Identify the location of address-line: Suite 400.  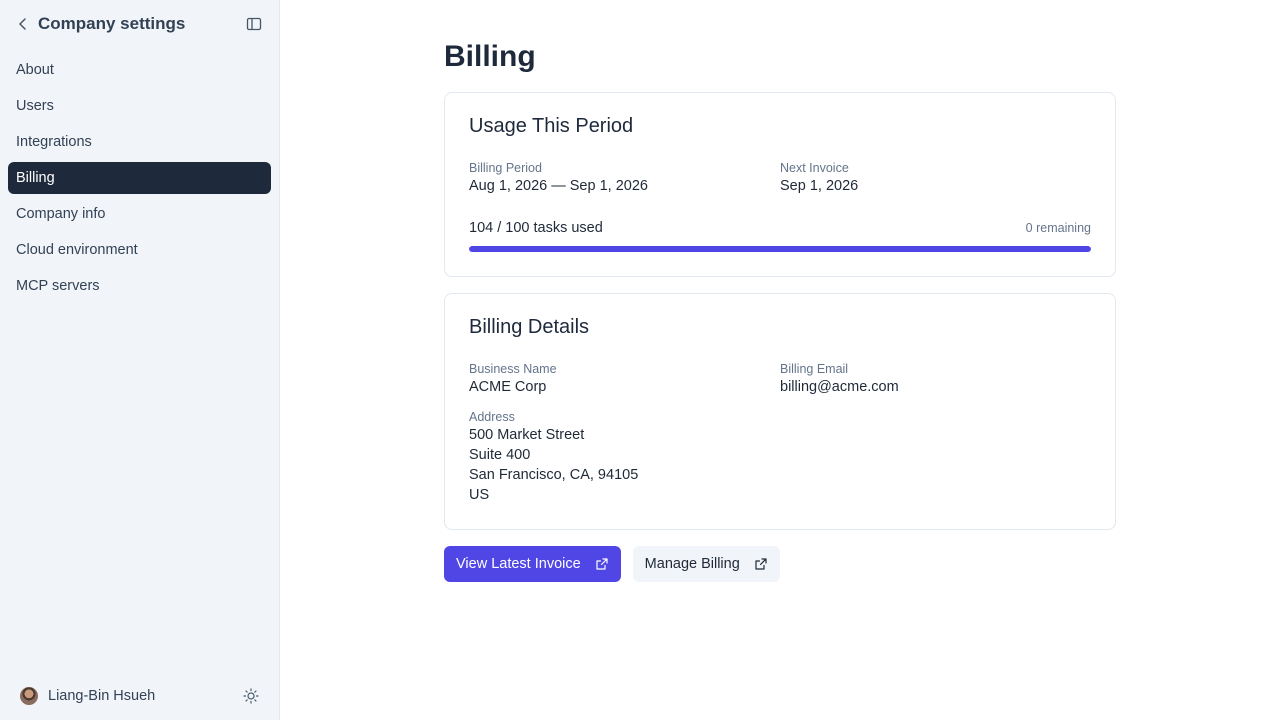
(500, 455).